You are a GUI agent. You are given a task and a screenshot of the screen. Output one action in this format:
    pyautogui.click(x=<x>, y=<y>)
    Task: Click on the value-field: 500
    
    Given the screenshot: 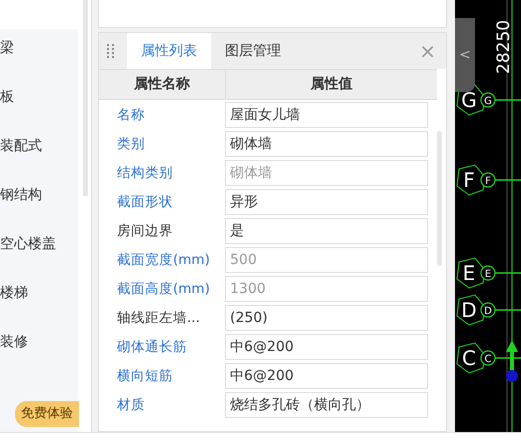 What is the action you would take?
    pyautogui.click(x=326, y=259)
    